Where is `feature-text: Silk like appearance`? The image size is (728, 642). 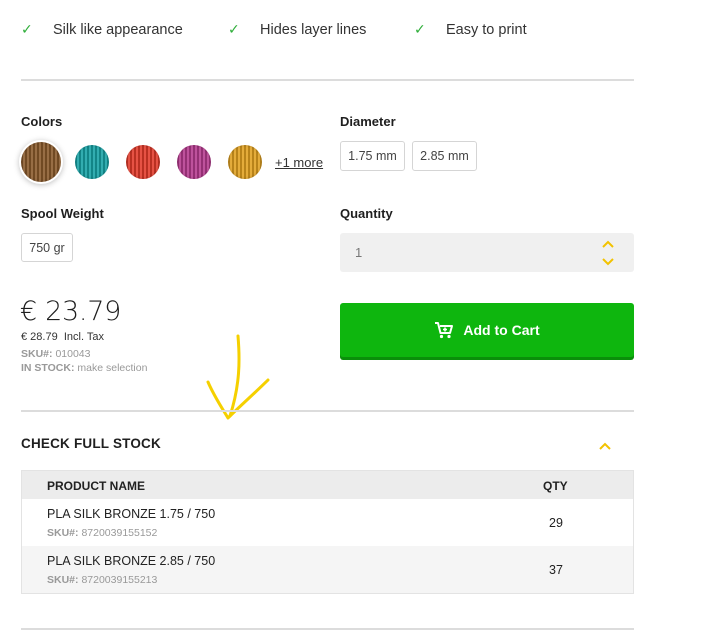 feature-text: Silk like appearance is located at coordinates (118, 30).